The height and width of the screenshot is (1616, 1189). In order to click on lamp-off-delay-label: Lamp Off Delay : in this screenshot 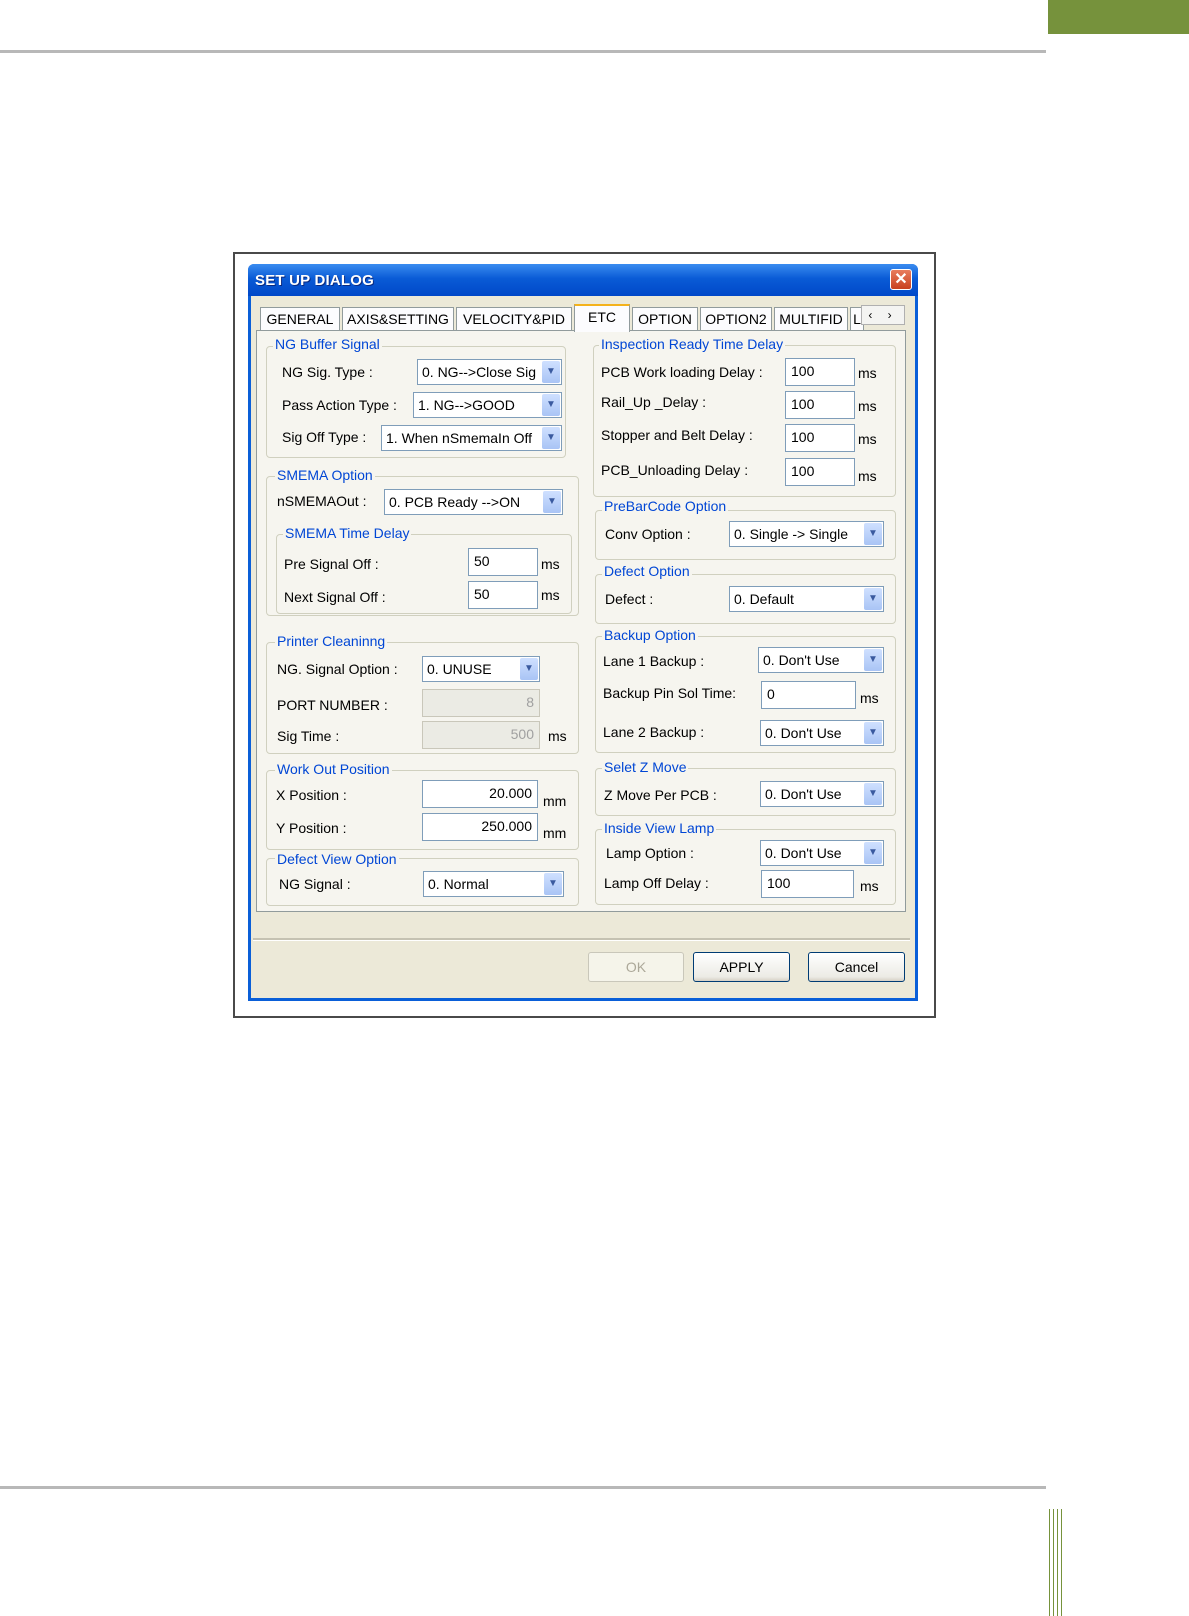, I will do `click(656, 883)`.